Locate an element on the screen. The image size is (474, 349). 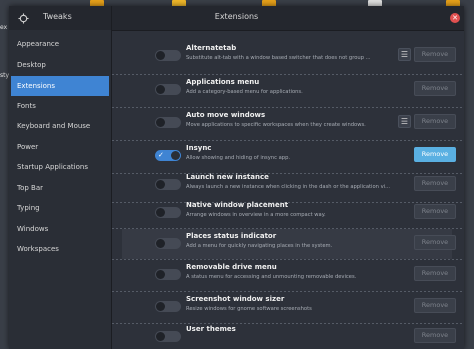
sidebar-item-fonts: Fonts is located at coordinates (60, 106).